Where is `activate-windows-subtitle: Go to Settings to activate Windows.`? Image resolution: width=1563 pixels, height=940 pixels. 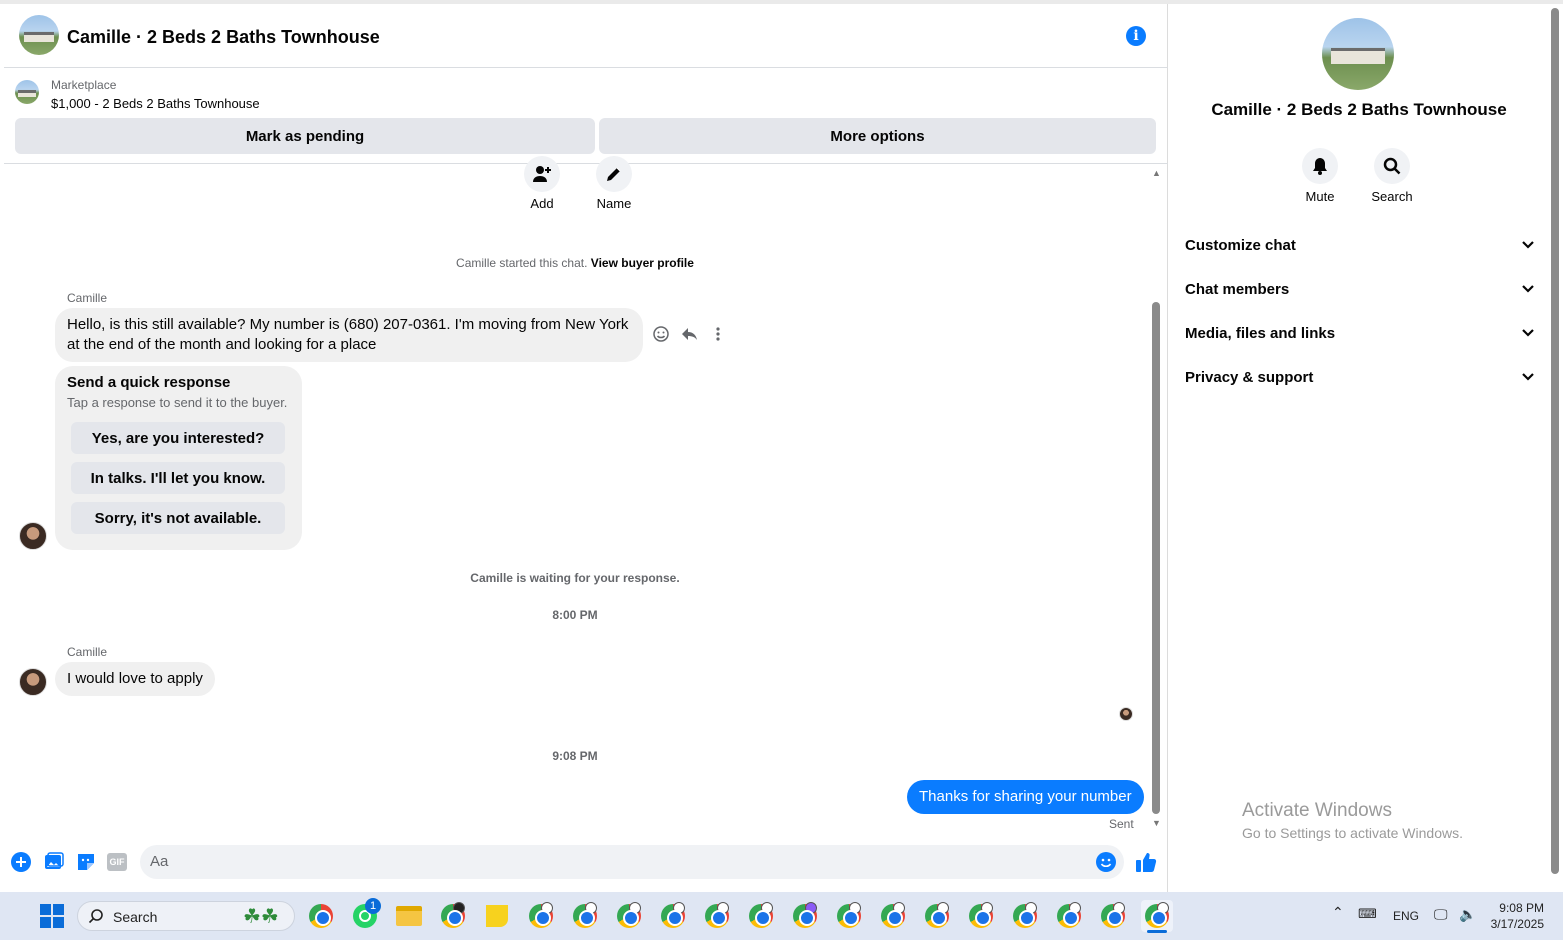
activate-windows-subtitle: Go to Settings to activate Windows. is located at coordinates (1352, 833).